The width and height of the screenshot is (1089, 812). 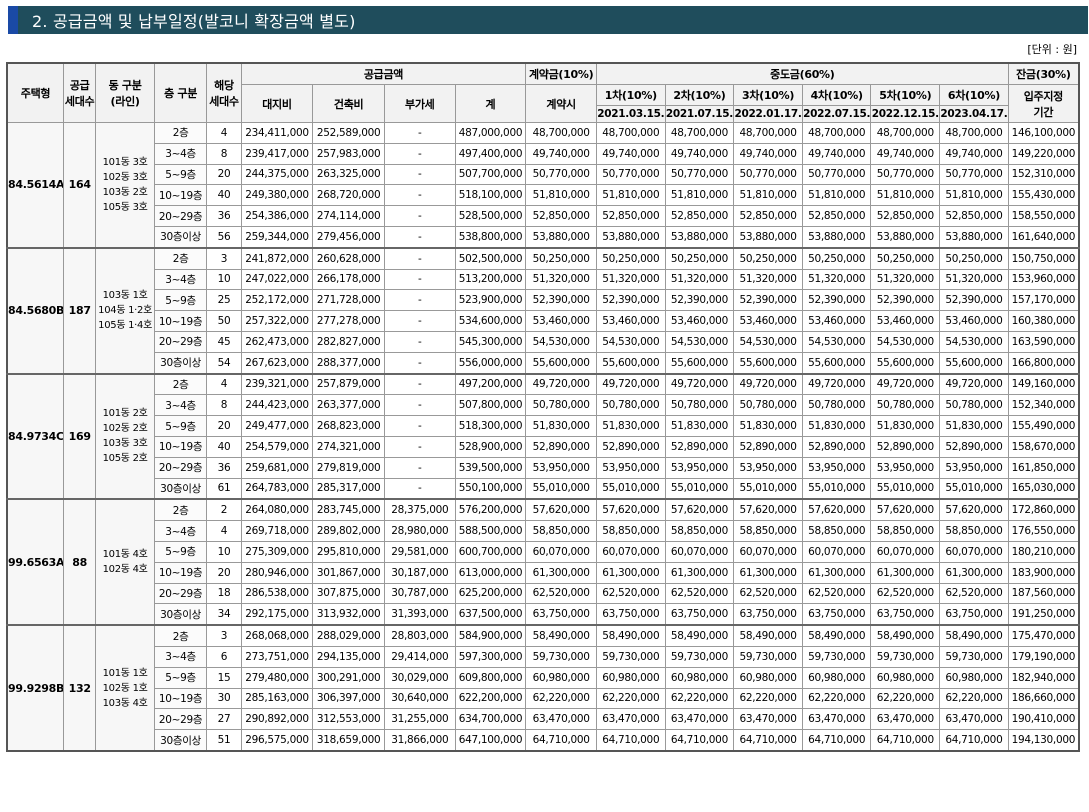 I want to click on total-price-cell: 550,100,000, so click(x=490, y=488).